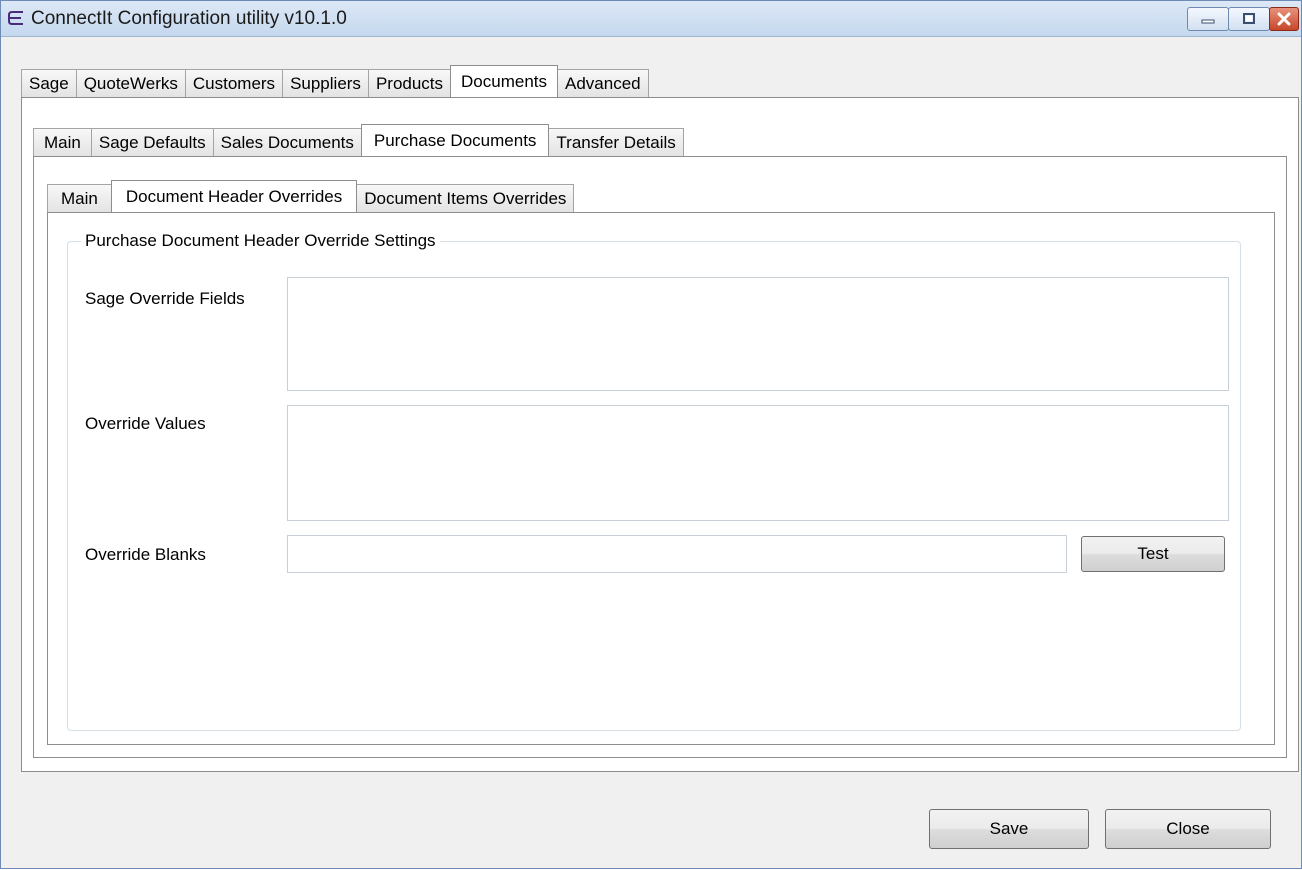  I want to click on tab-document-items-overrides: Document Items Overrides, so click(465, 198).